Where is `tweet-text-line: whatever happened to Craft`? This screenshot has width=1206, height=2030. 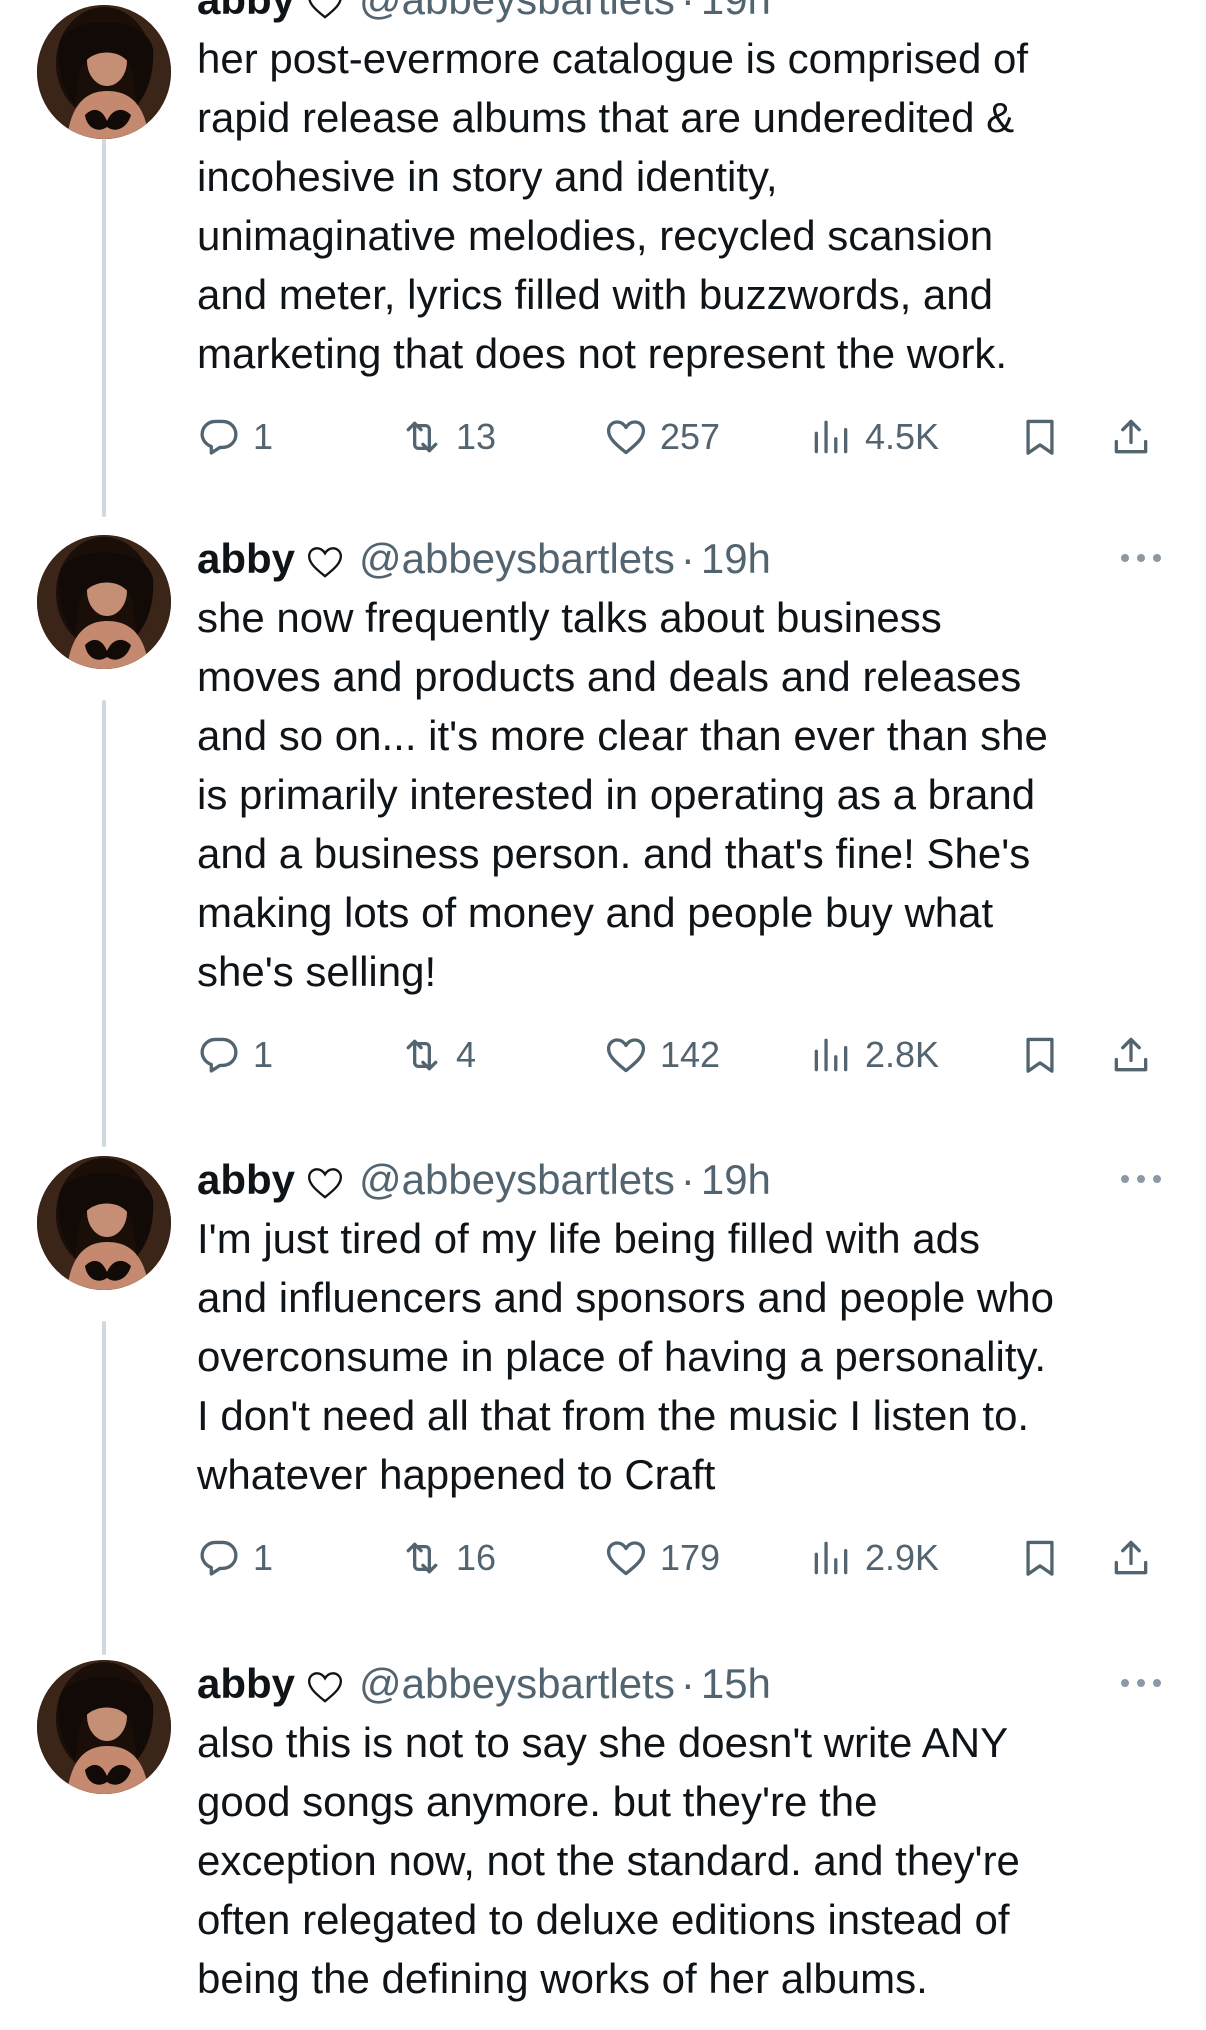
tweet-text-line: whatever happened to Craft is located at coordinates (456, 1474).